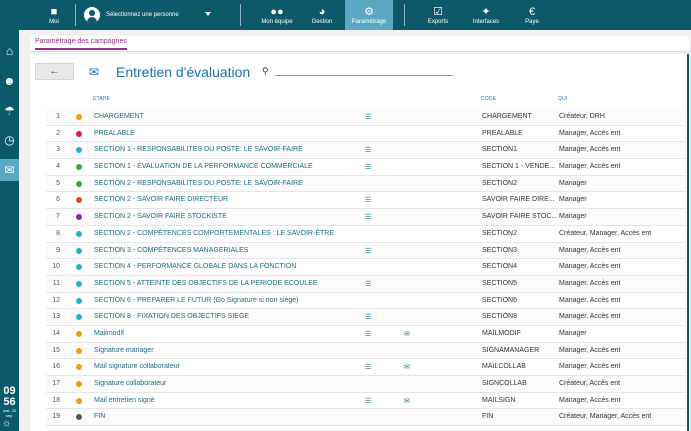 The image size is (691, 431). What do you see at coordinates (142, 15) in the screenshot?
I see `person-selector-label: Sélectionnez une personne` at bounding box center [142, 15].